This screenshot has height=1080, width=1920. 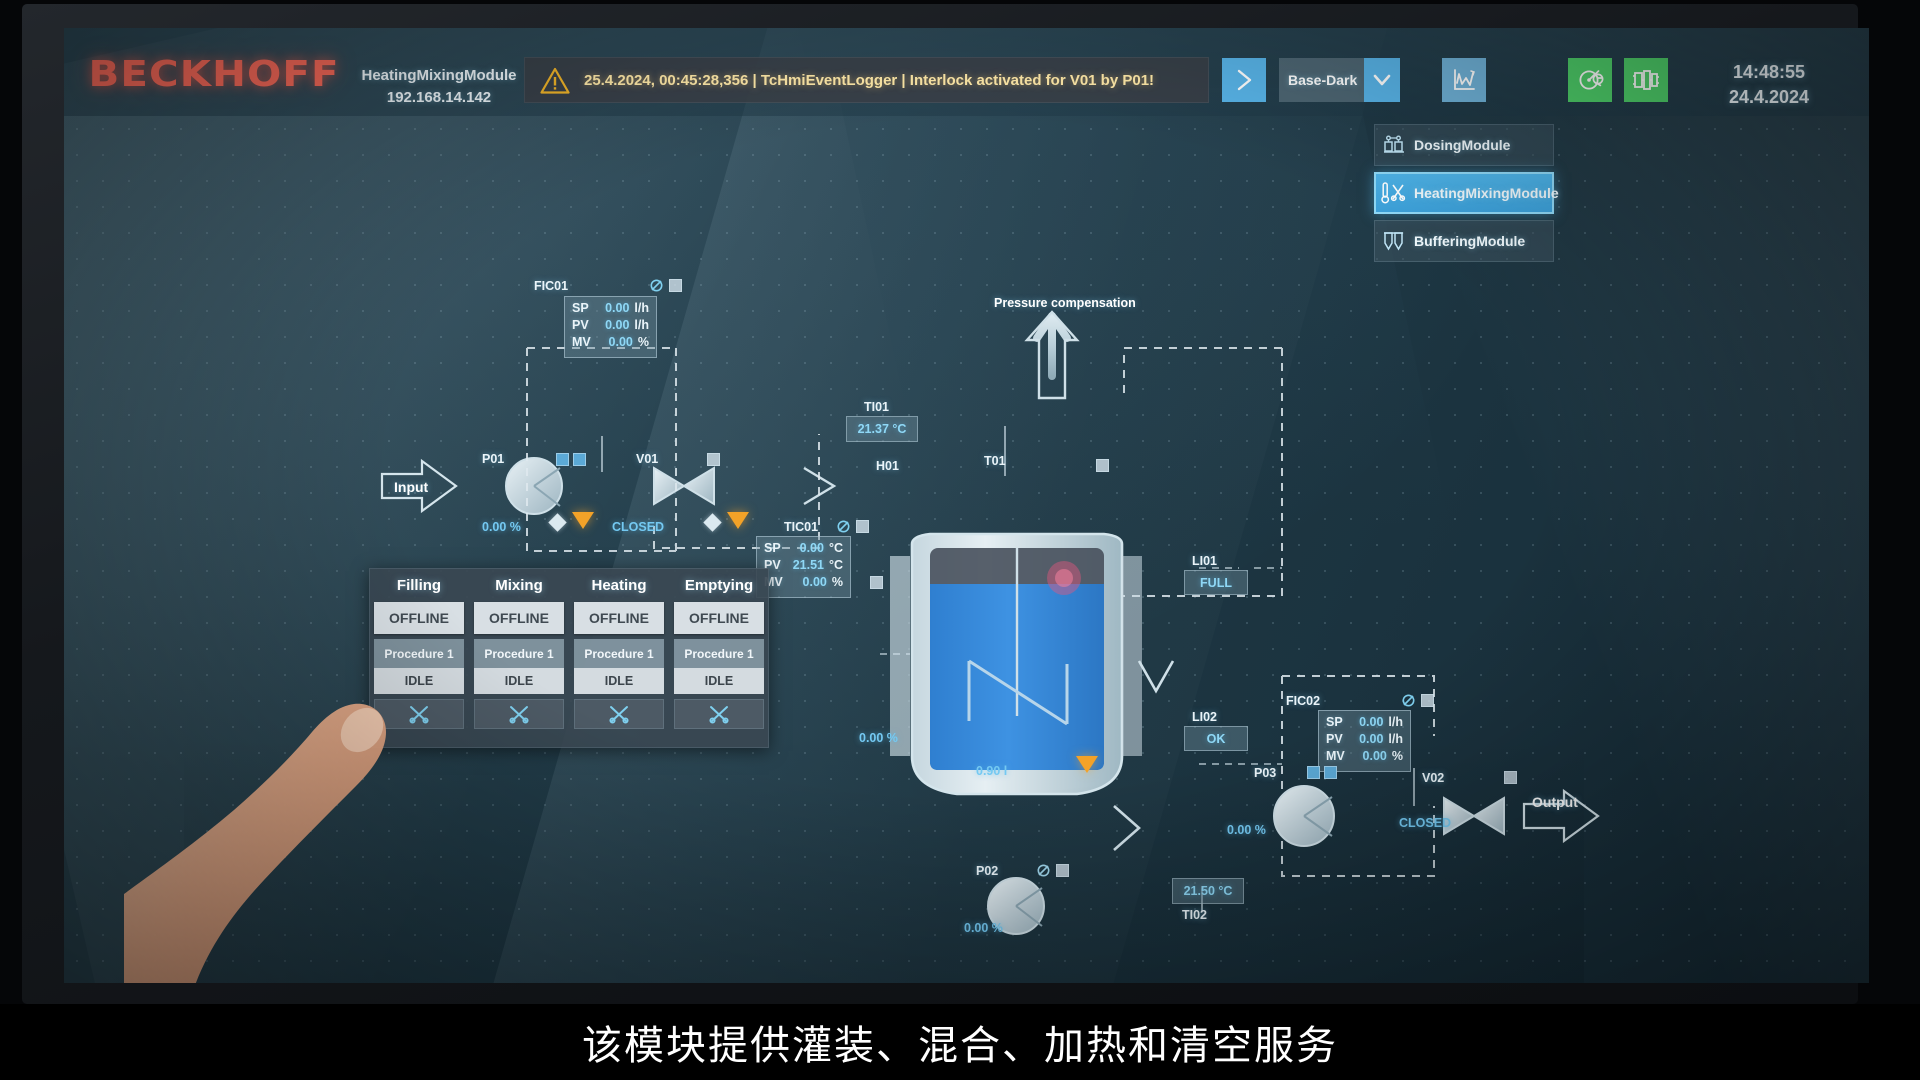 I want to click on ti01-tag: TI01, so click(x=877, y=407).